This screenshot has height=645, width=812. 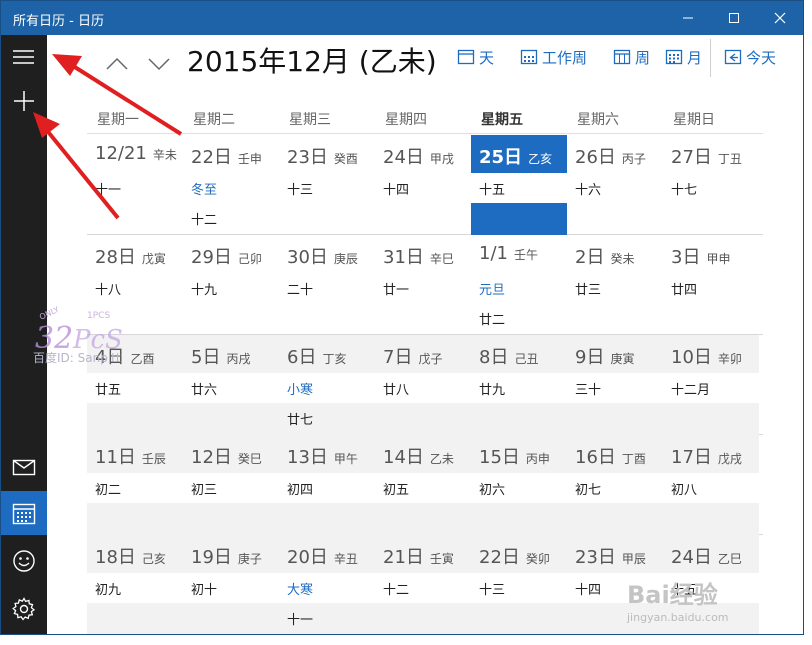 What do you see at coordinates (519, 285) in the screenshot?
I see `day-cell: 1/1 壬午 元旦 廿二` at bounding box center [519, 285].